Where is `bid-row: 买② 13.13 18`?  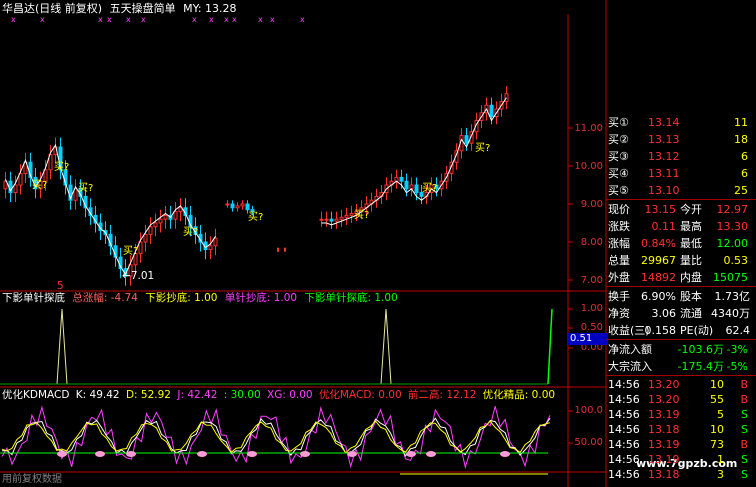 bid-row: 买② 13.13 18 is located at coordinates (681, 139).